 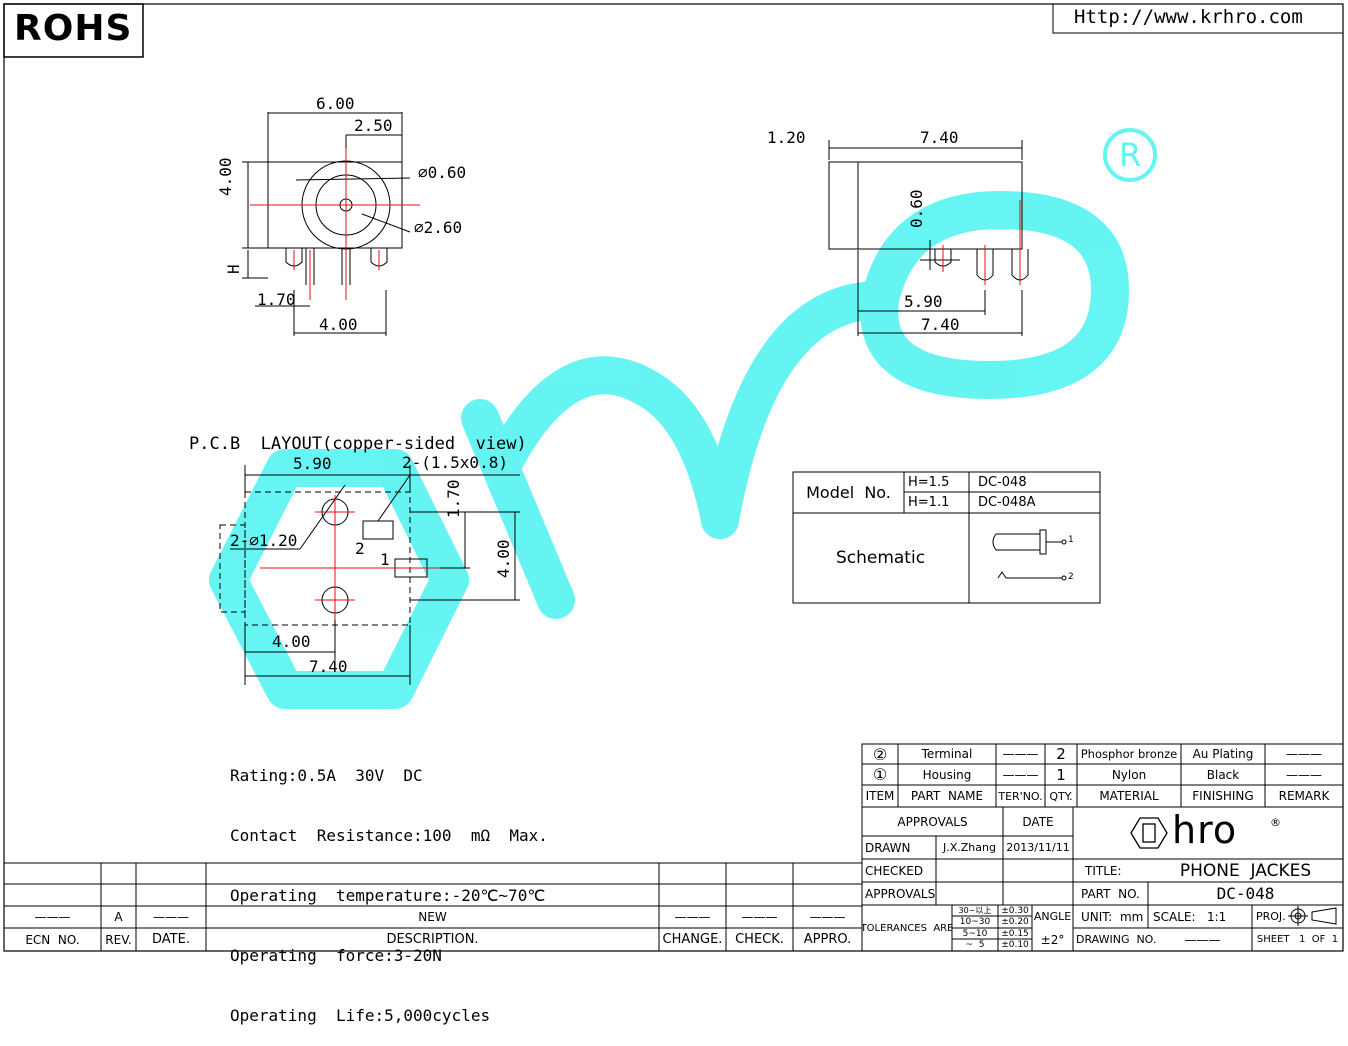 What do you see at coordinates (940, 324) in the screenshot?
I see `dim-side-total: 7.40` at bounding box center [940, 324].